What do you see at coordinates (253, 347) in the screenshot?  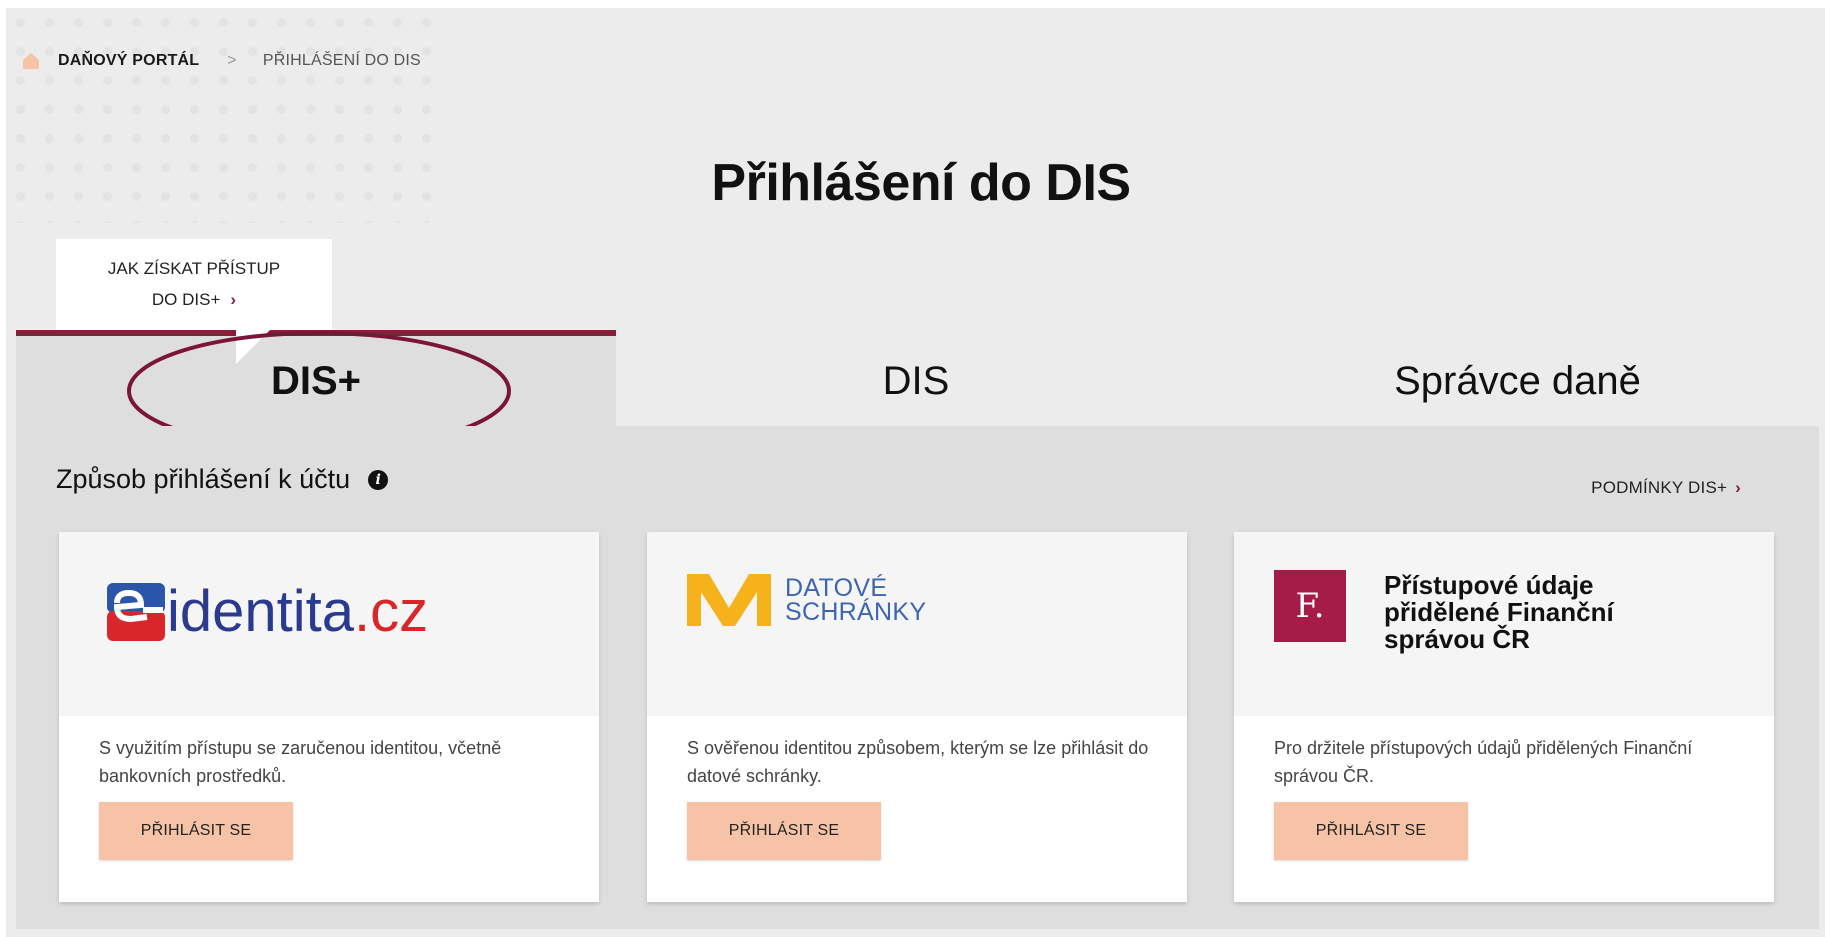 I see `access-card-pointer` at bounding box center [253, 347].